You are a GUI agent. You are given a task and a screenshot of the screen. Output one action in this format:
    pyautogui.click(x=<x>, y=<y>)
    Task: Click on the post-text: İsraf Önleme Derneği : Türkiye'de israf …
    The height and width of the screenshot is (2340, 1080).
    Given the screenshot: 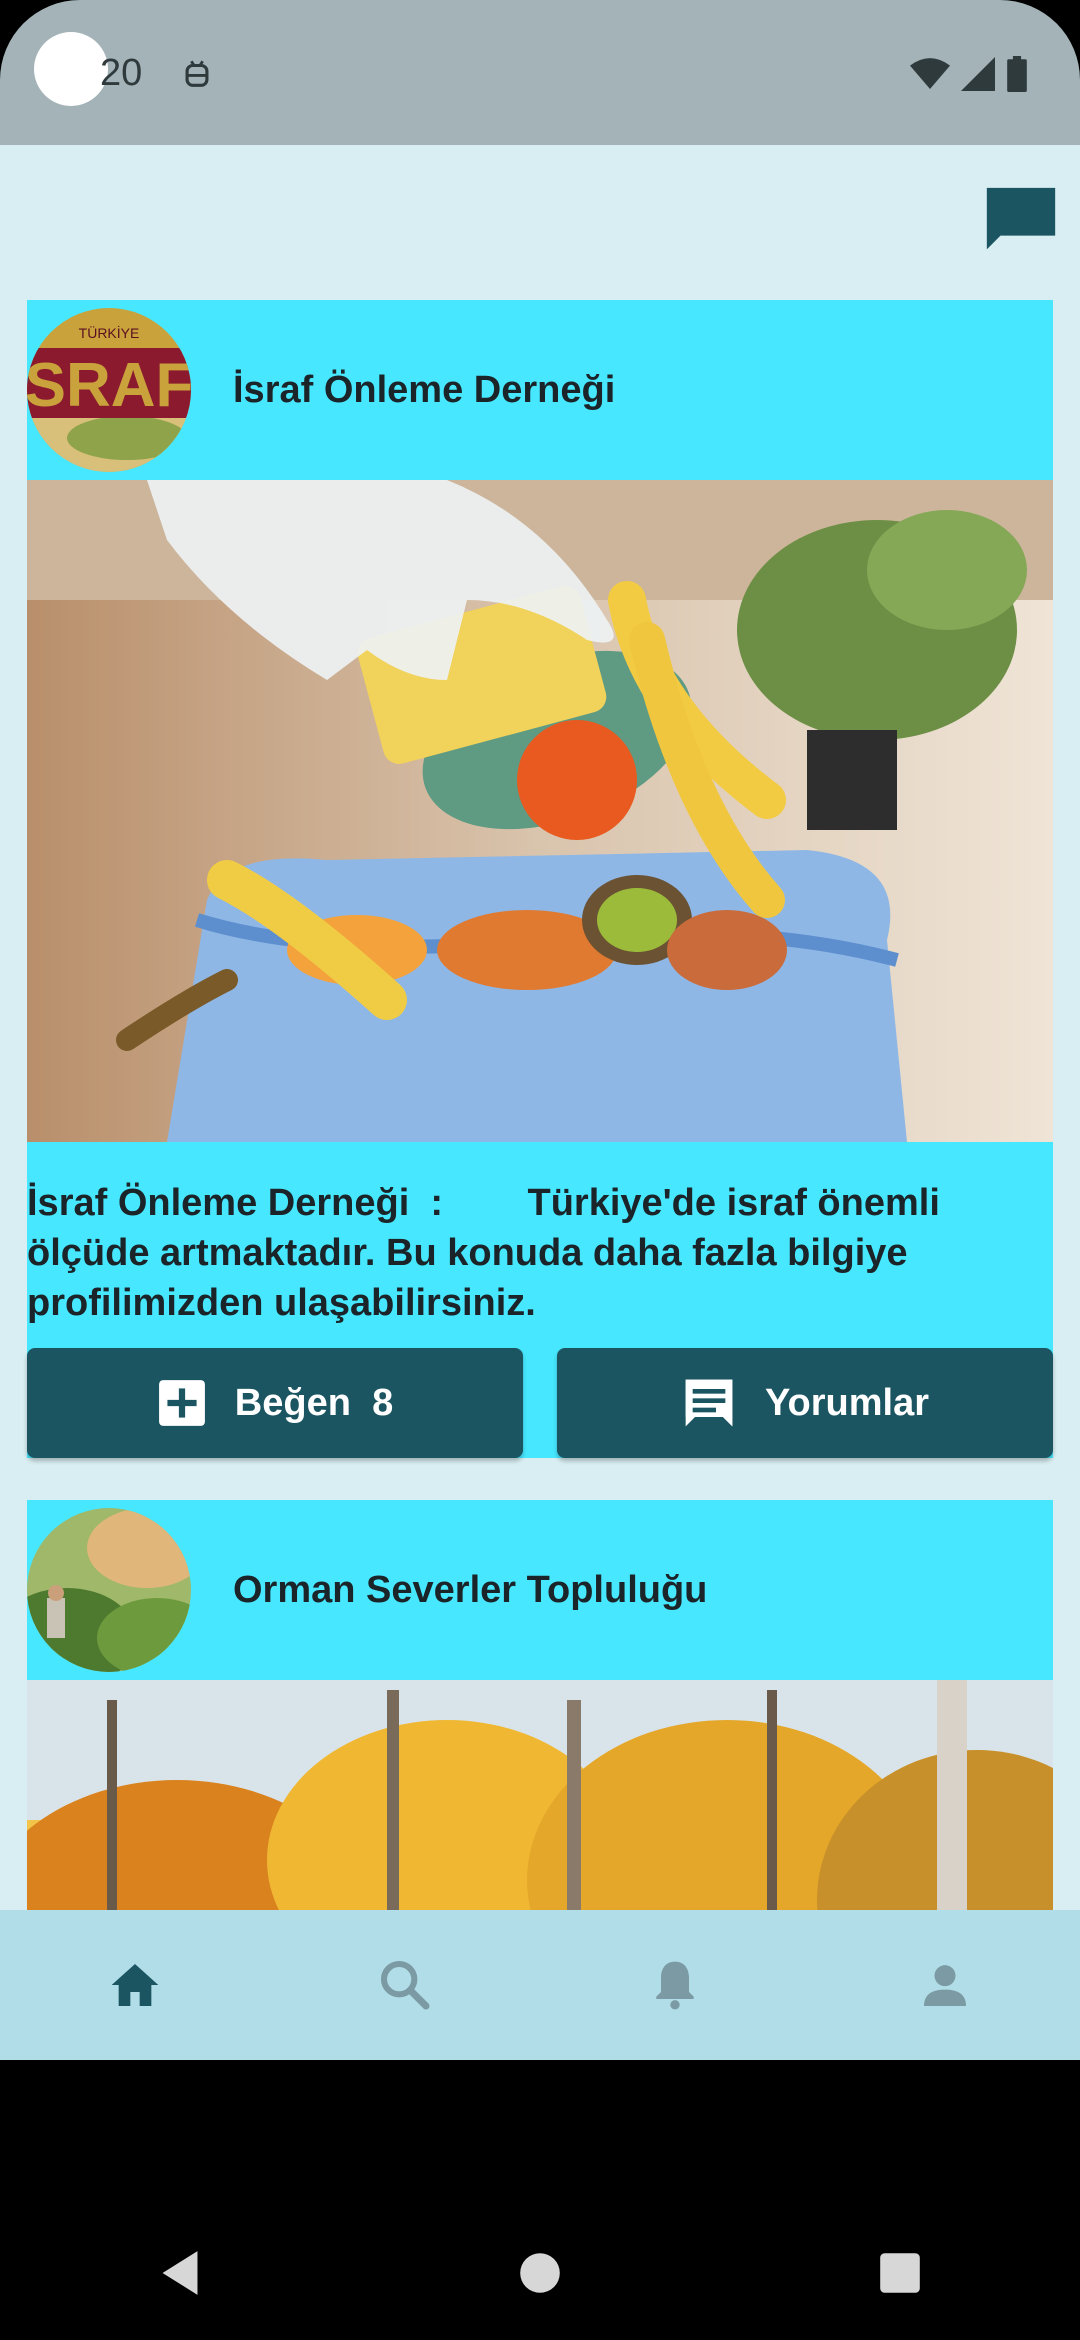 What is the action you would take?
    pyautogui.click(x=489, y=1253)
    